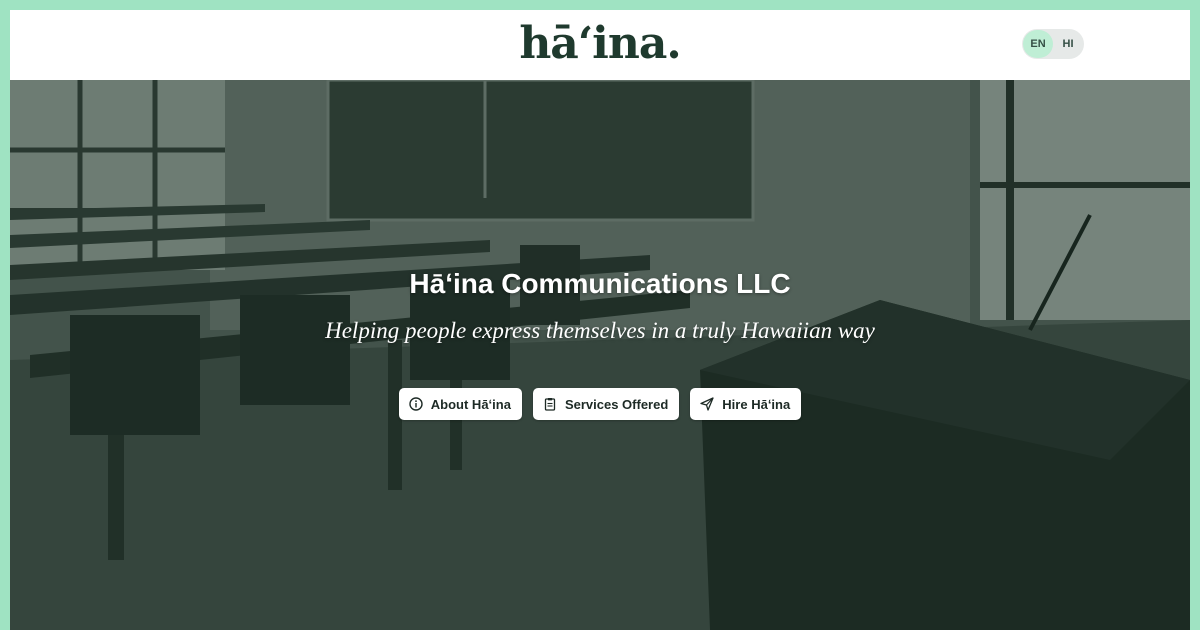  Describe the element at coordinates (616, 404) in the screenshot. I see `services-button-label: Services Offered` at that location.